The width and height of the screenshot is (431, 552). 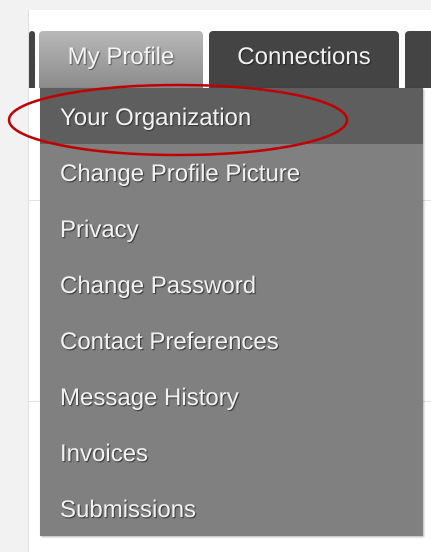 What do you see at coordinates (231, 340) in the screenshot?
I see `menu-item: Contact Preferences` at bounding box center [231, 340].